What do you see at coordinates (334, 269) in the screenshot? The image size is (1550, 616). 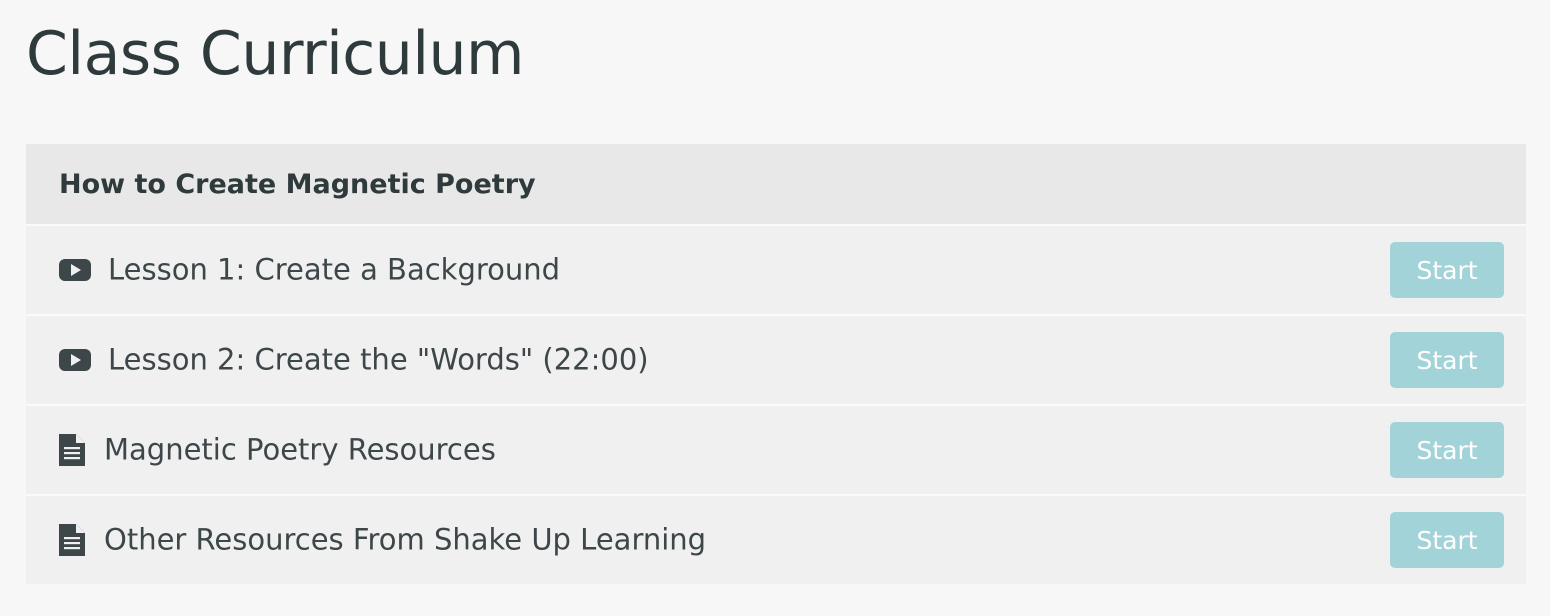 I see `lecture-title: Lesson 1: Create a Background` at bounding box center [334, 269].